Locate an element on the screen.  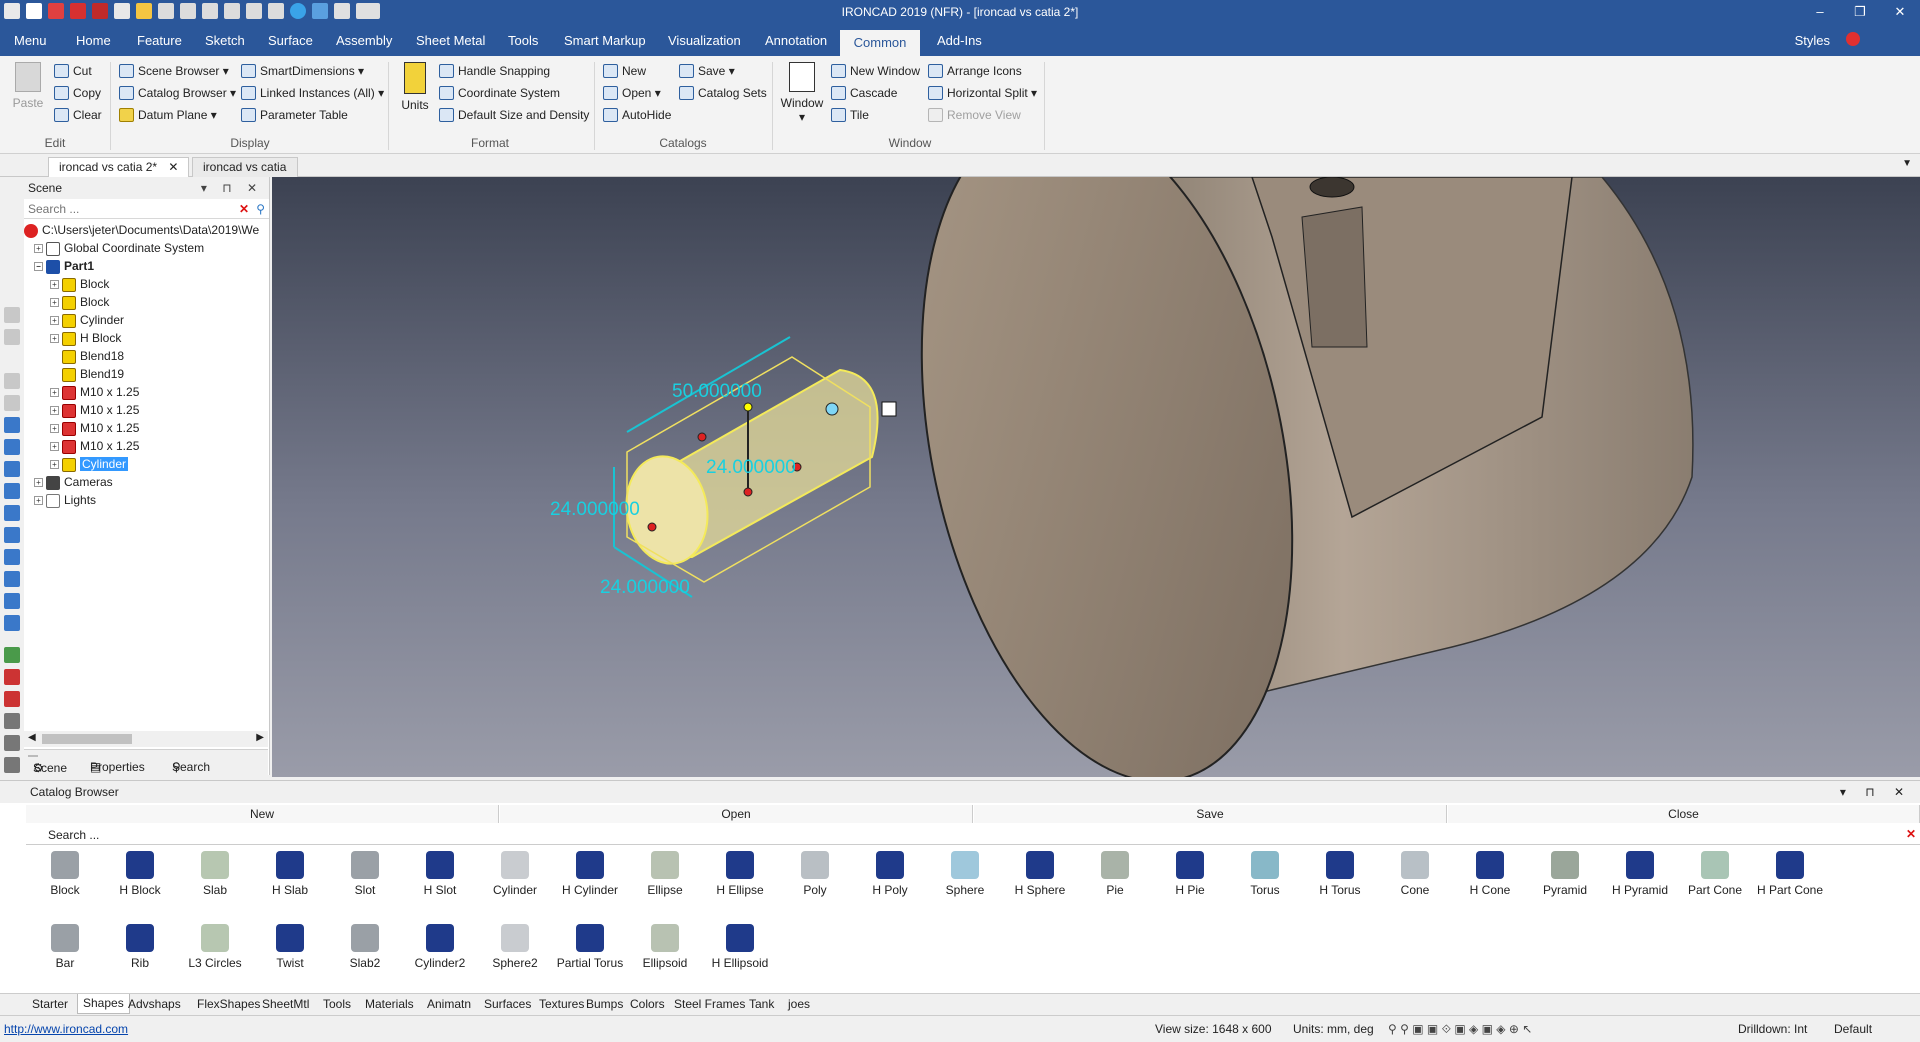
default-size-button: Default Size and Density is located at coordinates (513, 115).